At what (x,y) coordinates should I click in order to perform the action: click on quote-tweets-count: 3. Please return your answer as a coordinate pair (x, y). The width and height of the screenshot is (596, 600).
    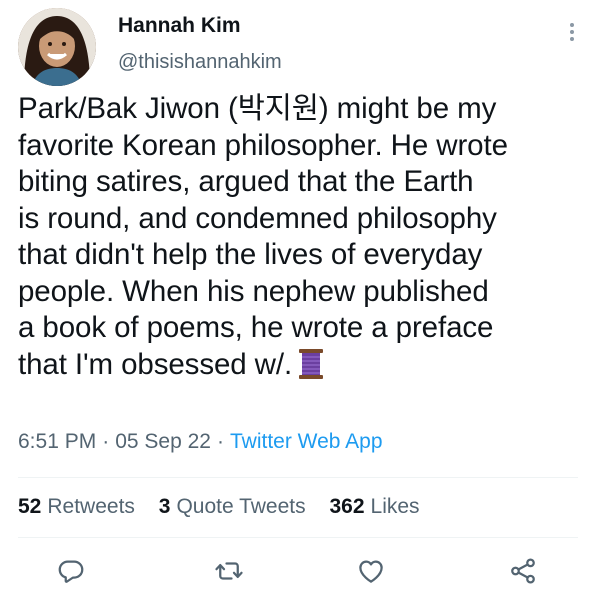
    Looking at the image, I should click on (164, 506).